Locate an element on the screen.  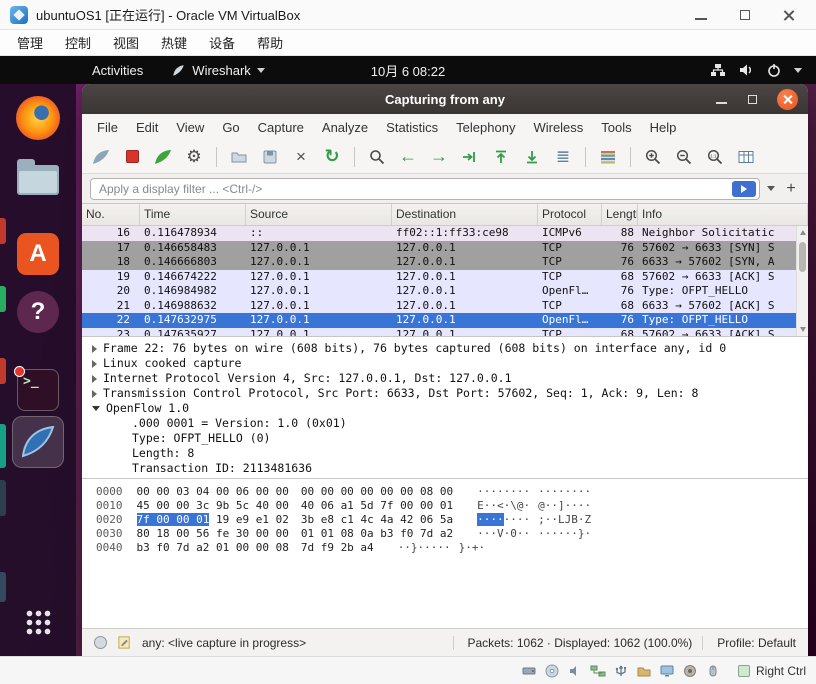
capture-options-icon: ⚙ is located at coordinates (194, 157).